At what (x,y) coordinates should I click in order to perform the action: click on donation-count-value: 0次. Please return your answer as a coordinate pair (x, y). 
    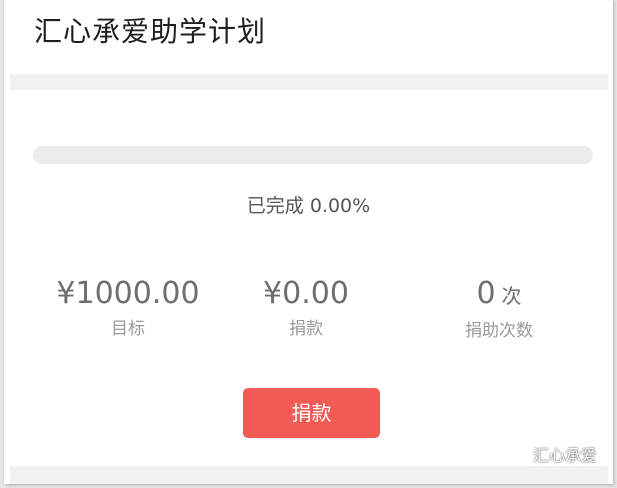
    Looking at the image, I should click on (499, 295).